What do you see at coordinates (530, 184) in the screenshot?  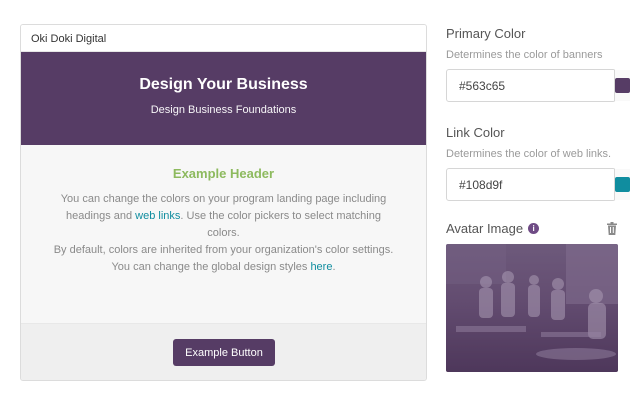 I see `link-color-input` at bounding box center [530, 184].